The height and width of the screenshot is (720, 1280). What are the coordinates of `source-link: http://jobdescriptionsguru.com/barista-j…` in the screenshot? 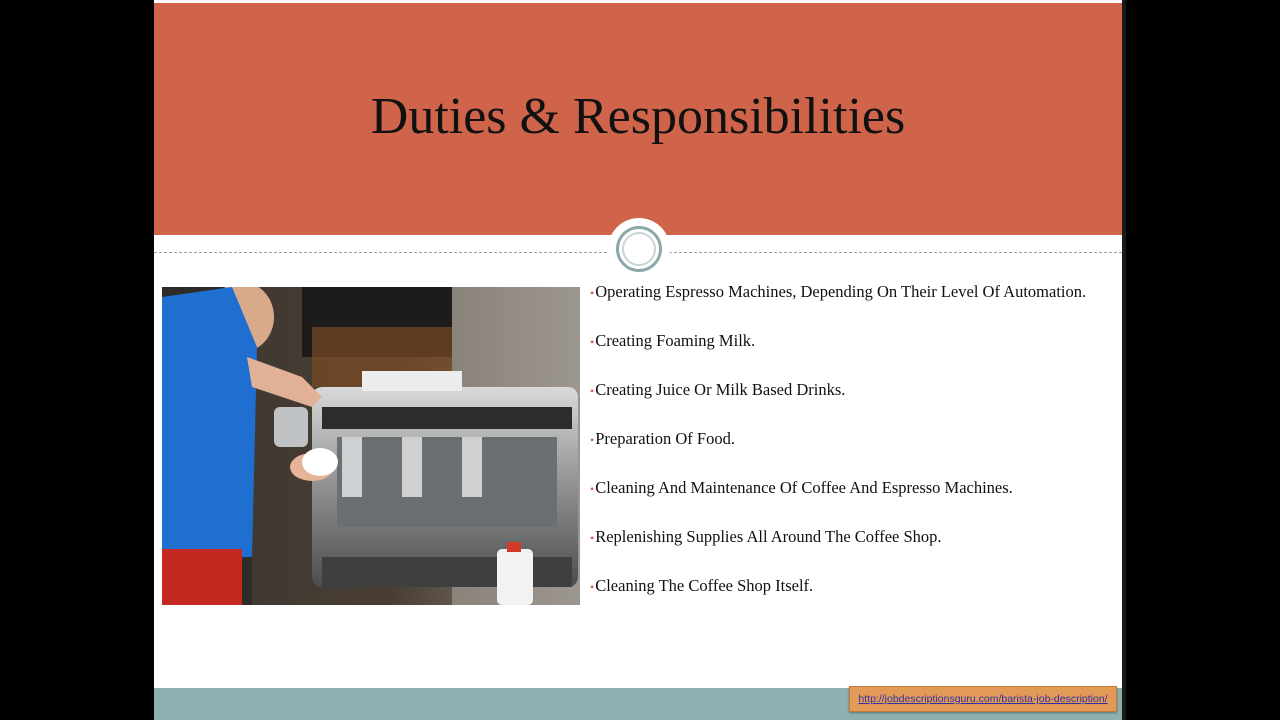 It's located at (982, 699).